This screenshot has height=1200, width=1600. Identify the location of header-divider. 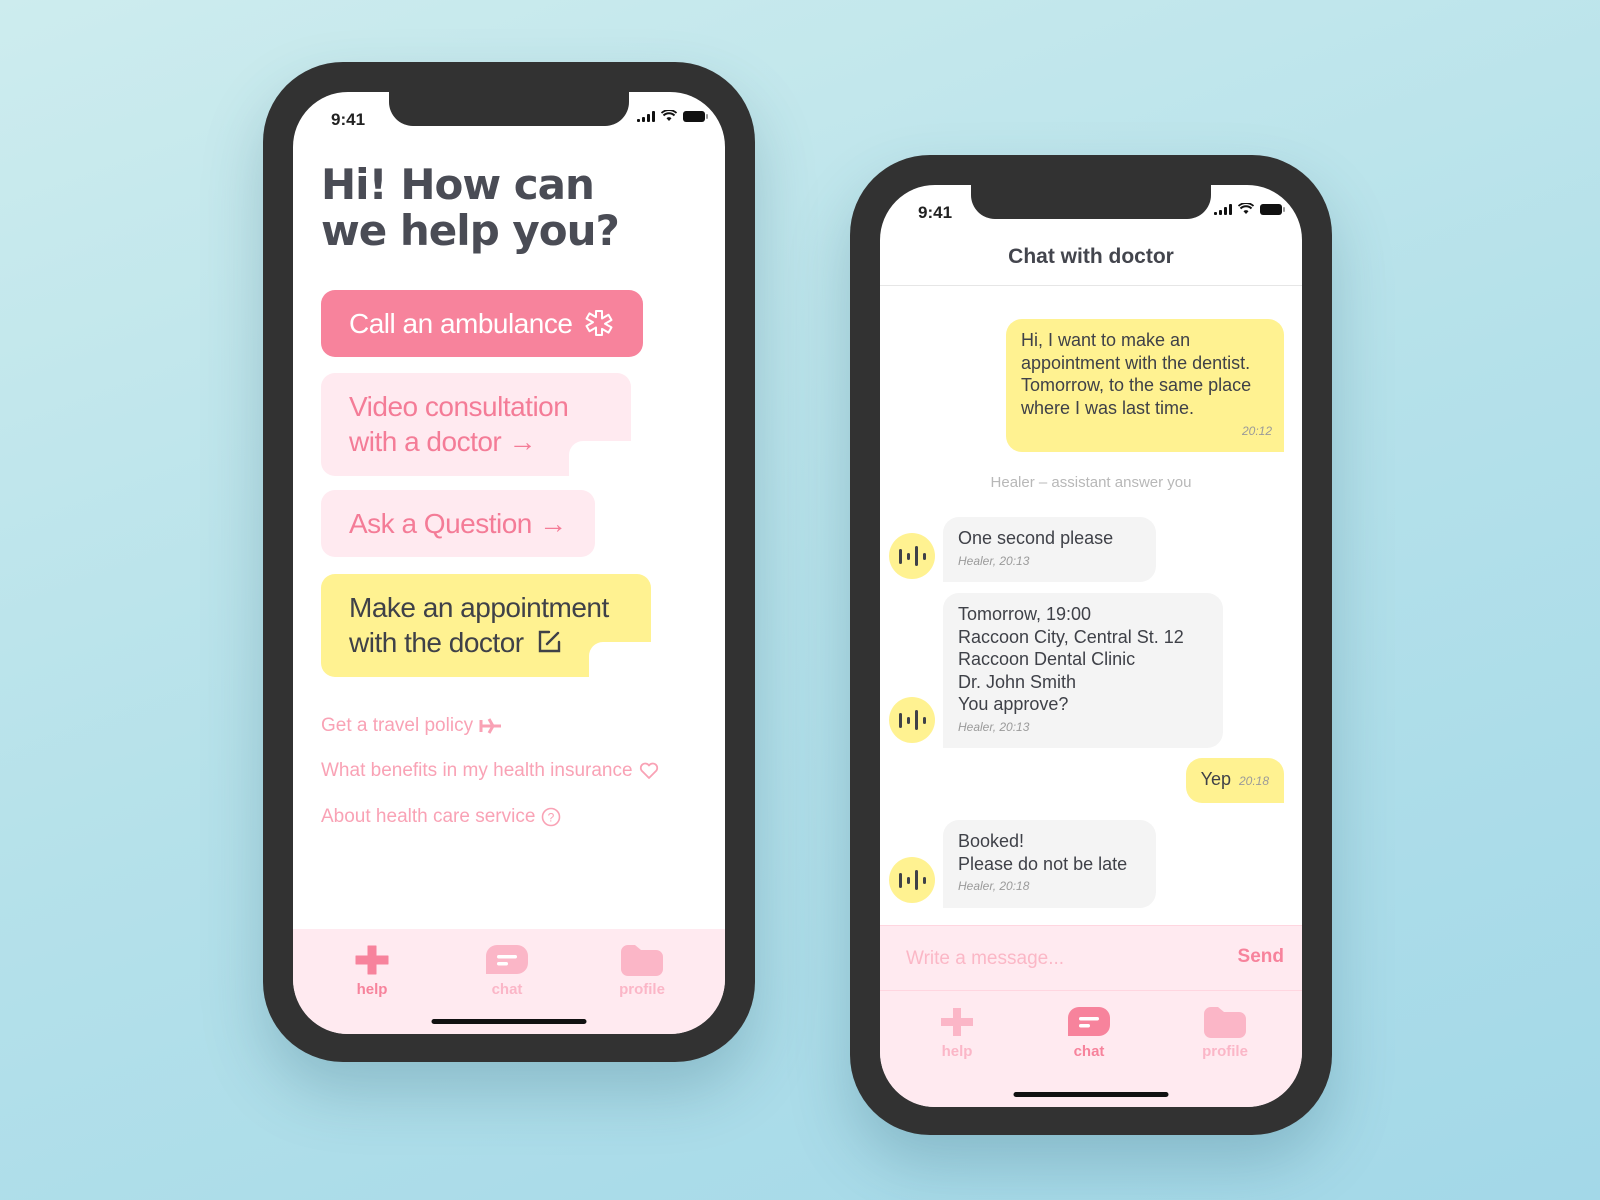
(1091, 285).